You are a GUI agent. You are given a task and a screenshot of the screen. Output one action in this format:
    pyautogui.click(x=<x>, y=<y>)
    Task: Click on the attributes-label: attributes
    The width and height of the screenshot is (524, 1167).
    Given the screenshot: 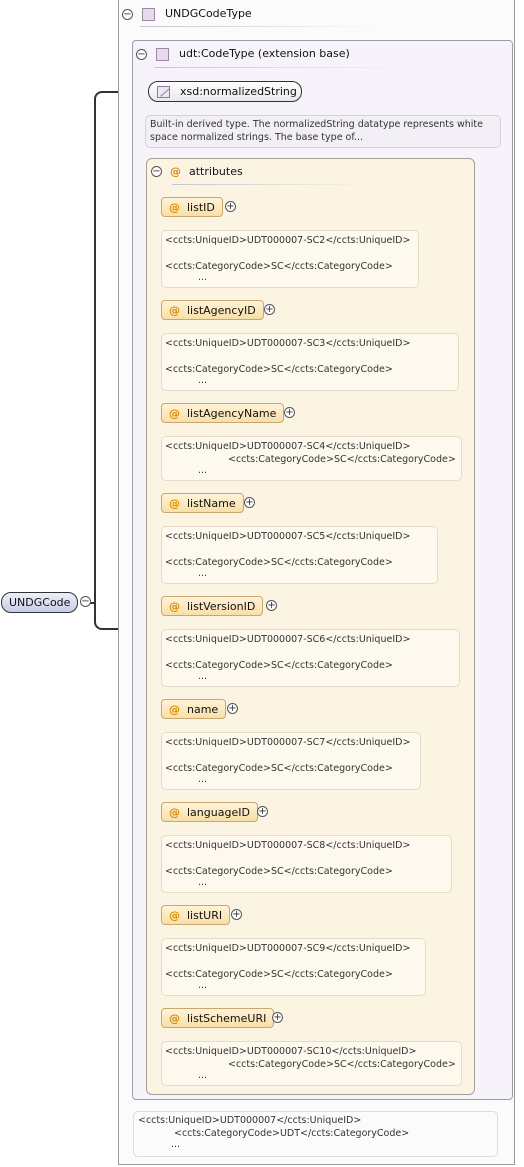 What is the action you would take?
    pyautogui.click(x=216, y=171)
    